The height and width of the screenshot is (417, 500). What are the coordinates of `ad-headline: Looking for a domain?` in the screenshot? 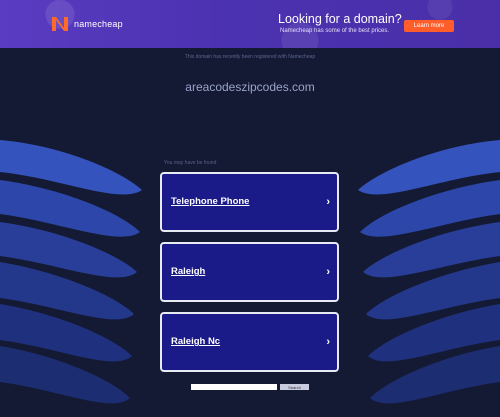 It's located at (340, 19).